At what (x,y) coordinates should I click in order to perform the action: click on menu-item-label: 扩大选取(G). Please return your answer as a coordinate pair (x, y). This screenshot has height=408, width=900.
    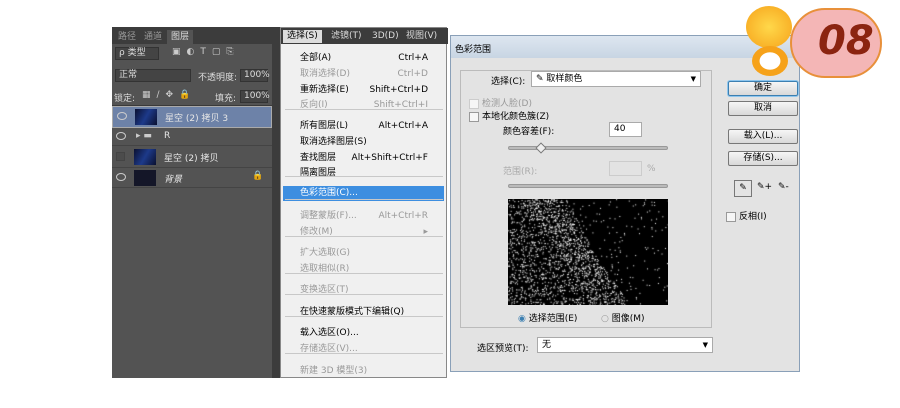
    Looking at the image, I should click on (325, 253).